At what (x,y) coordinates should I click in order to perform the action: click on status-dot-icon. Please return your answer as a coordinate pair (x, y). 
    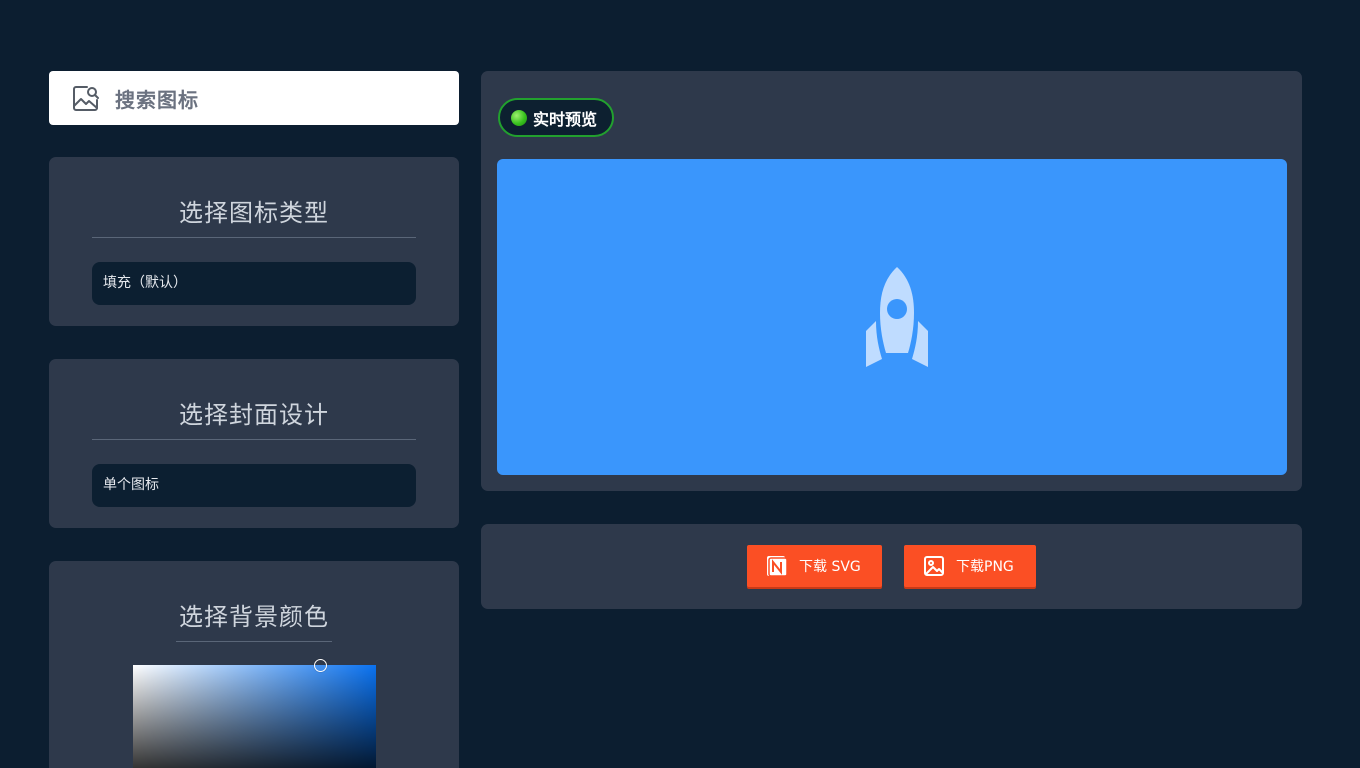
    Looking at the image, I should click on (519, 117).